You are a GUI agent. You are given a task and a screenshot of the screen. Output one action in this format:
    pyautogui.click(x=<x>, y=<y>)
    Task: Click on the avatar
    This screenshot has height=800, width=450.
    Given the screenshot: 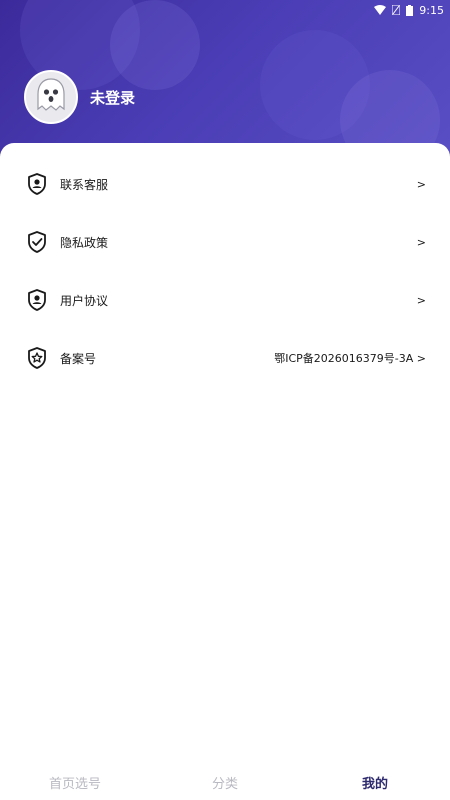 What is the action you would take?
    pyautogui.click(x=51, y=97)
    